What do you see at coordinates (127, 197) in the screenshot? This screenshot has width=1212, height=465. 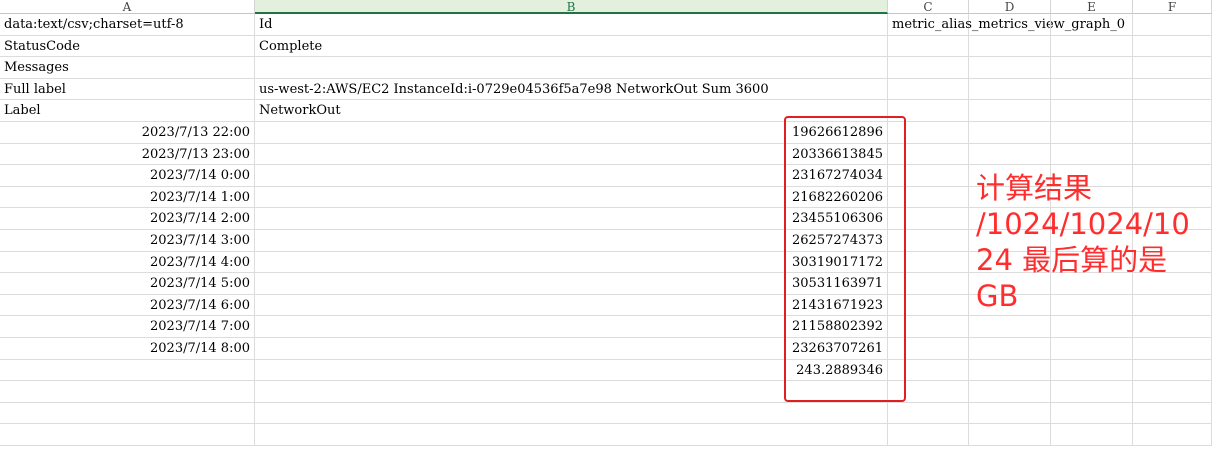 I see `cell-a: 2023/7/14 1:00` at bounding box center [127, 197].